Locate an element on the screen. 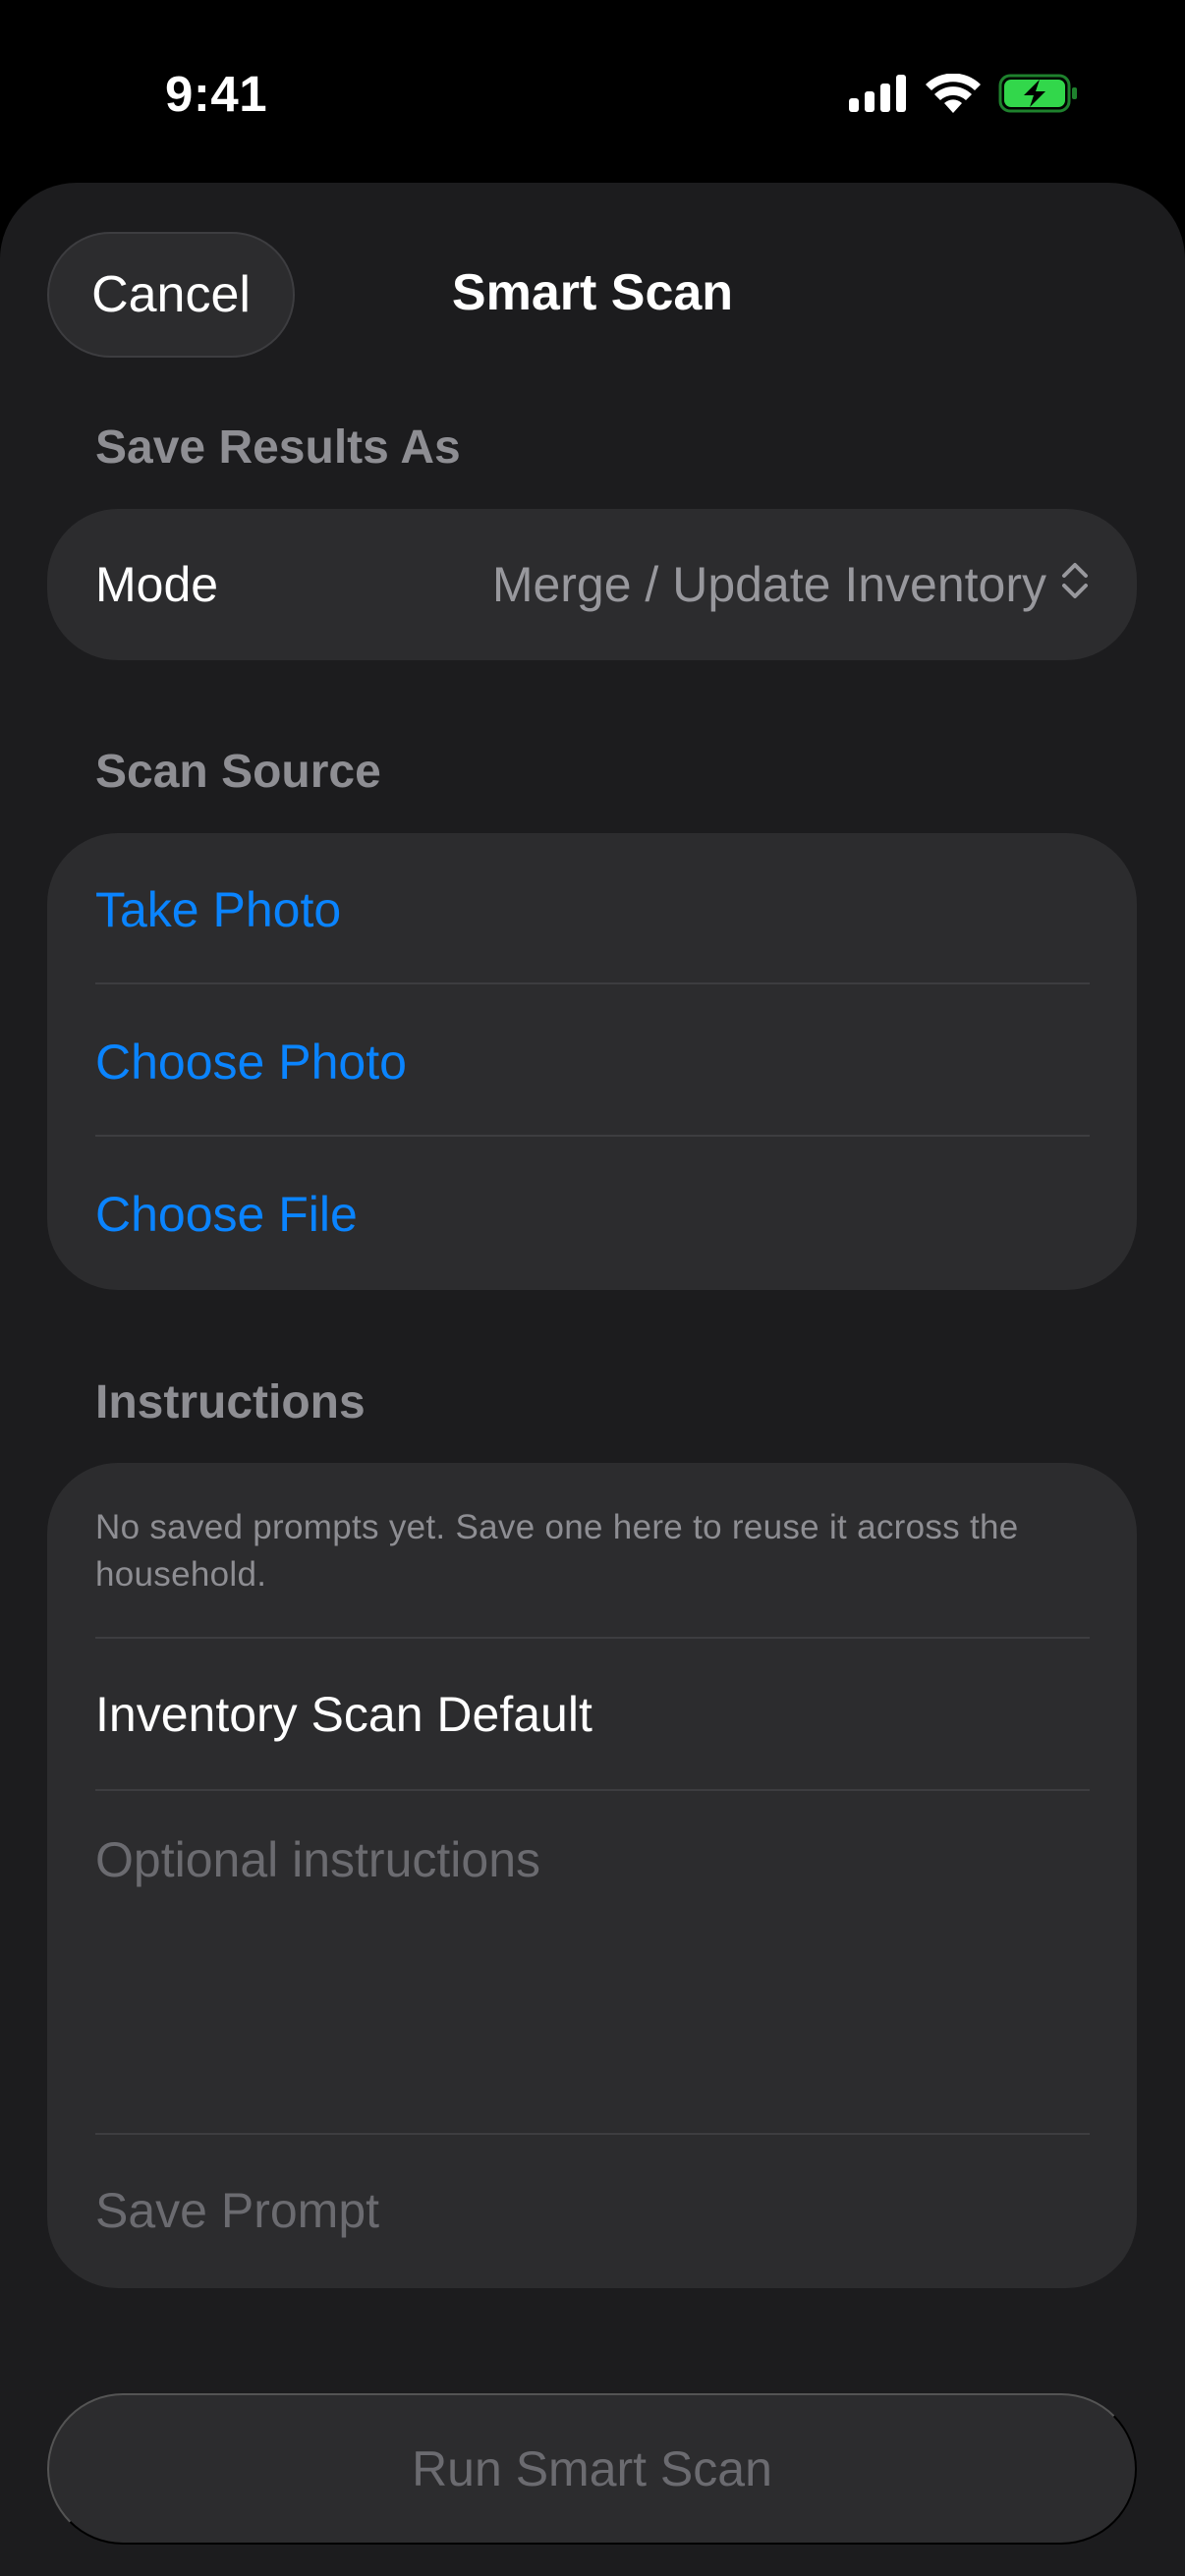 This screenshot has width=1185, height=2576. save-results-header: Save Results As is located at coordinates (278, 447).